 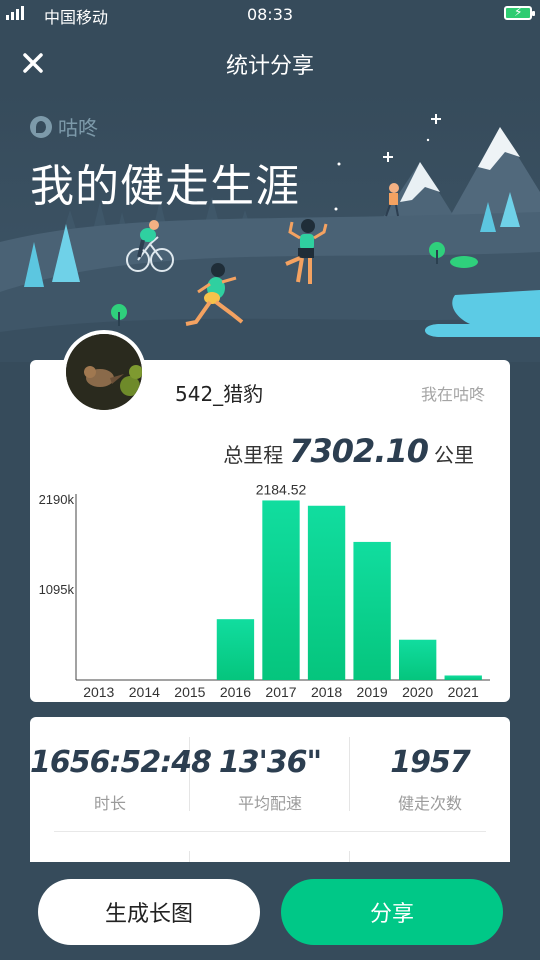 I want to click on status-time: 08:33, so click(x=270, y=14).